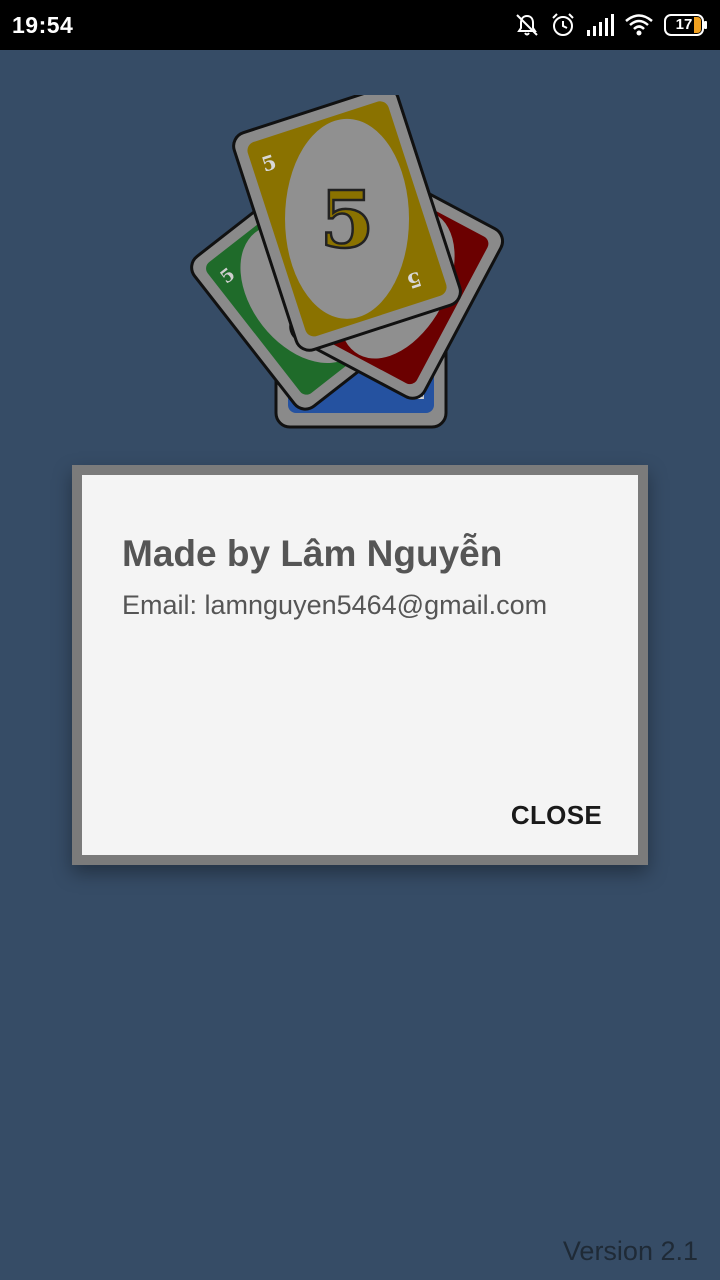 The width and height of the screenshot is (720, 1280). Describe the element at coordinates (347, 220) in the screenshot. I see `svg-text: 5` at that location.